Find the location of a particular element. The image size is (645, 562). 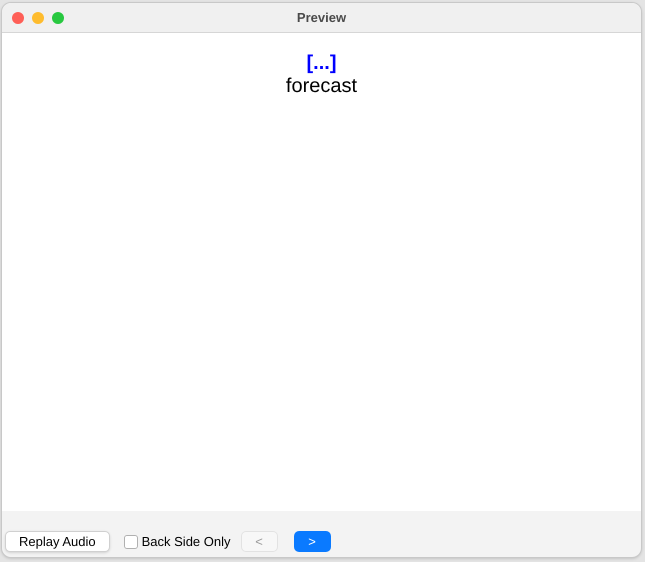

next-button: > is located at coordinates (312, 541).